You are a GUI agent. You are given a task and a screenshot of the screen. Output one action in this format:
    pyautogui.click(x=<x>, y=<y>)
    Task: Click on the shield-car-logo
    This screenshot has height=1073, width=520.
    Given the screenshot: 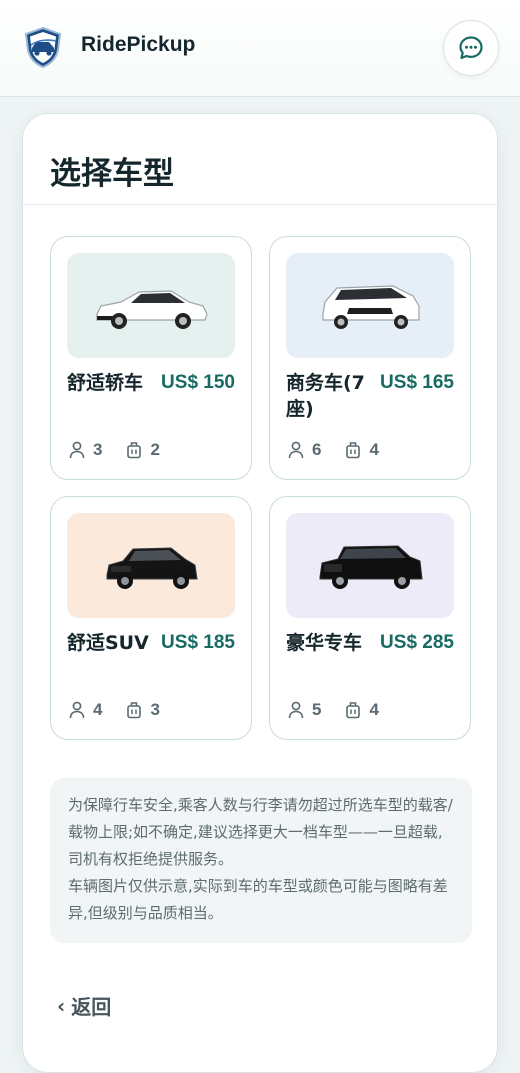 What is the action you would take?
    pyautogui.click(x=43, y=47)
    